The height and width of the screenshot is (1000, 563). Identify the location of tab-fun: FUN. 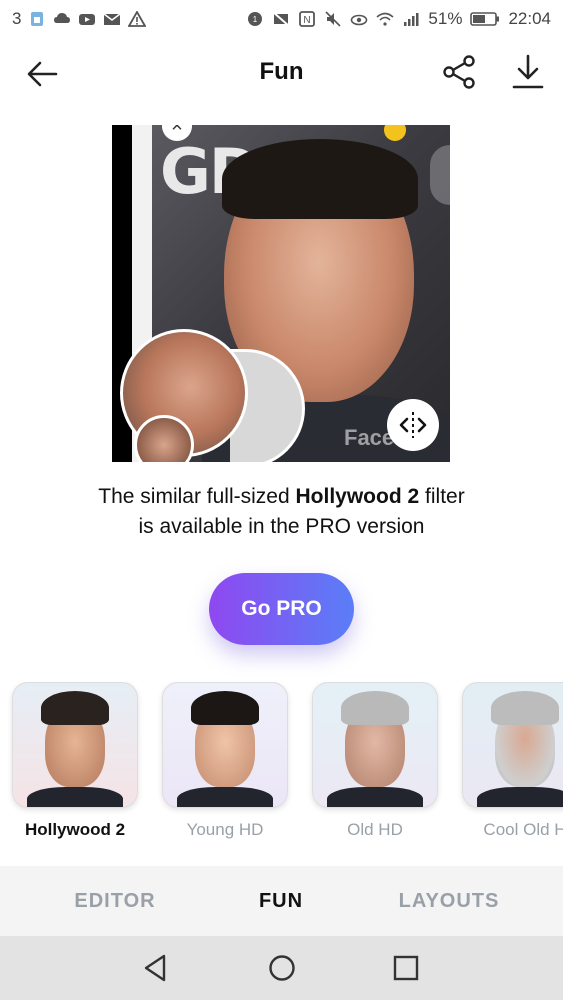
(281, 901).